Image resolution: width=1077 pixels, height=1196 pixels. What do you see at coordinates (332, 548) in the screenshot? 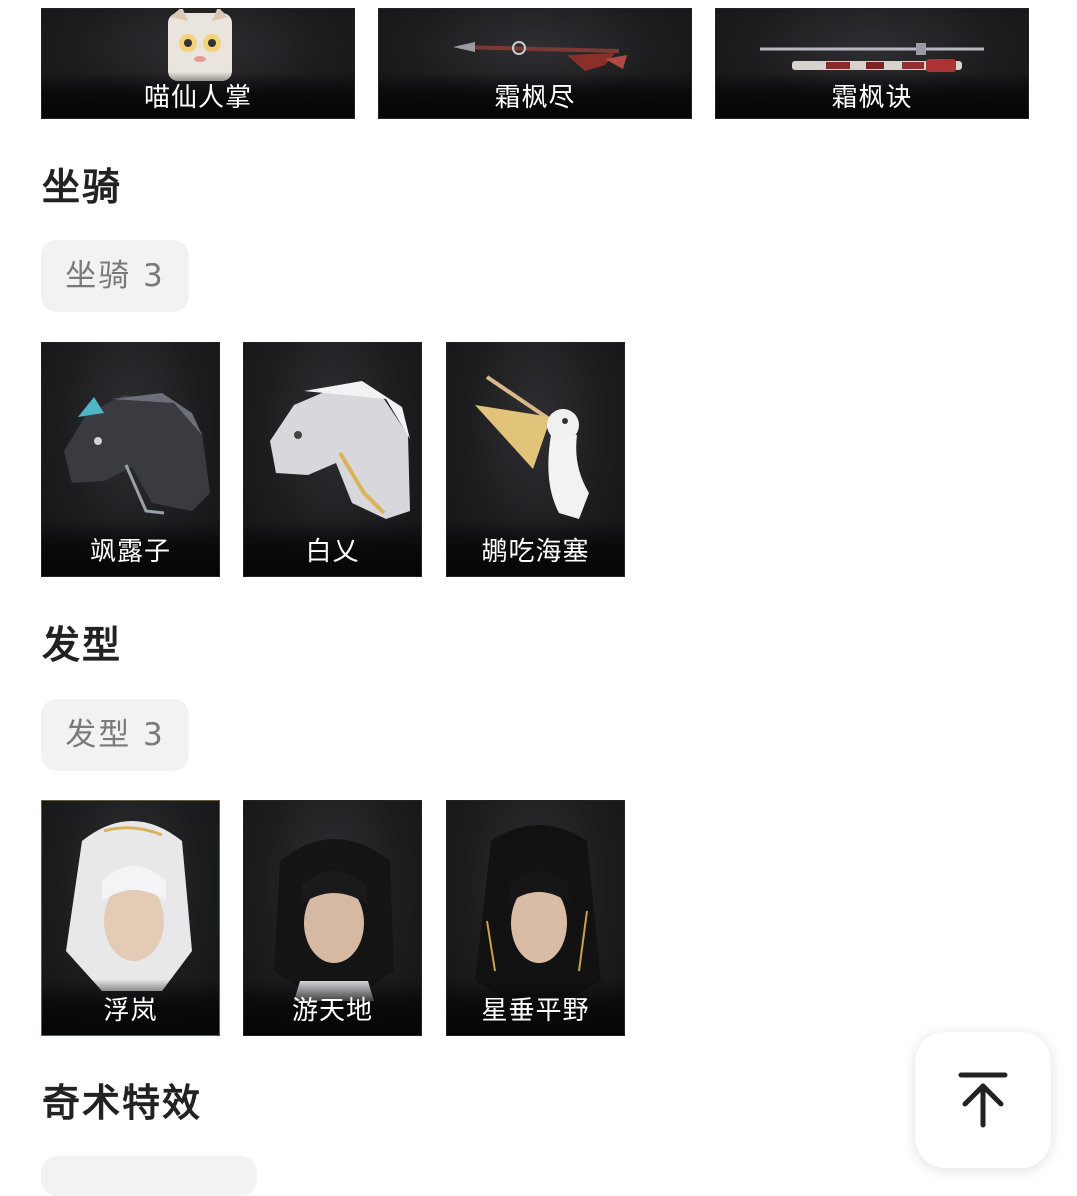
I see `mount-label: 白乂` at bounding box center [332, 548].